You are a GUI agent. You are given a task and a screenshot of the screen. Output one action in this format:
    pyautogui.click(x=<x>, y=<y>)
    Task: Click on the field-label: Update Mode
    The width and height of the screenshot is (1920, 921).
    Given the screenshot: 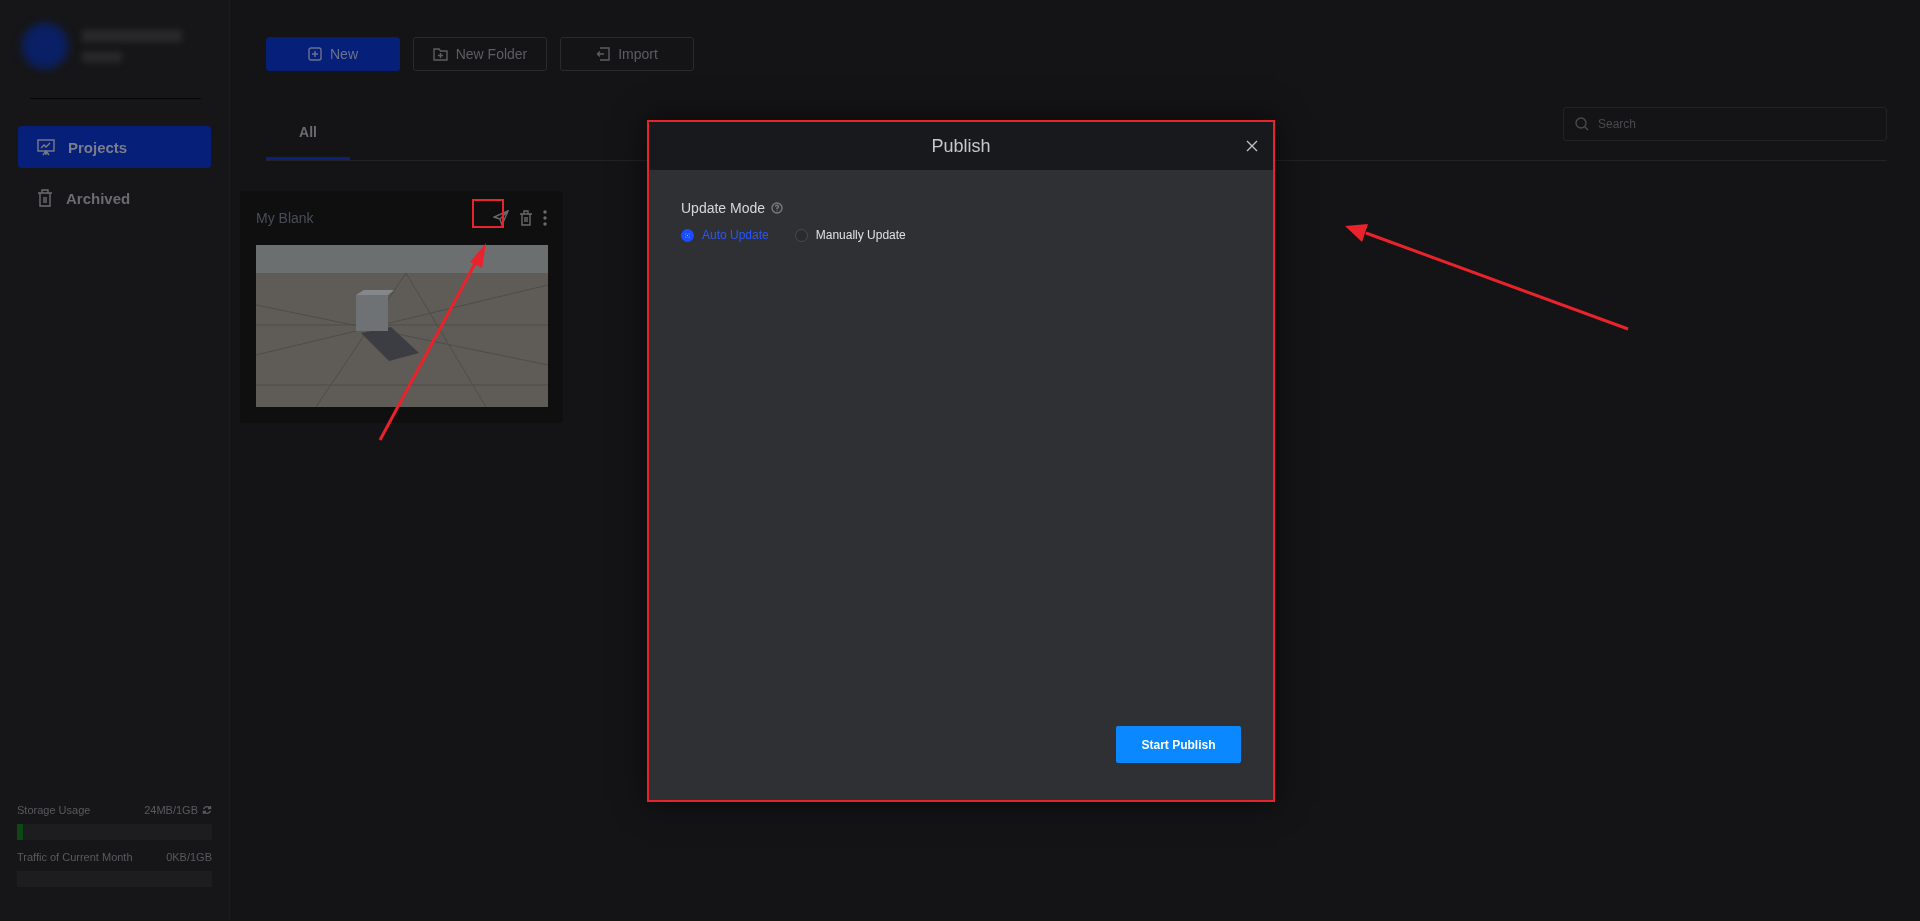 What is the action you would take?
    pyautogui.click(x=723, y=208)
    